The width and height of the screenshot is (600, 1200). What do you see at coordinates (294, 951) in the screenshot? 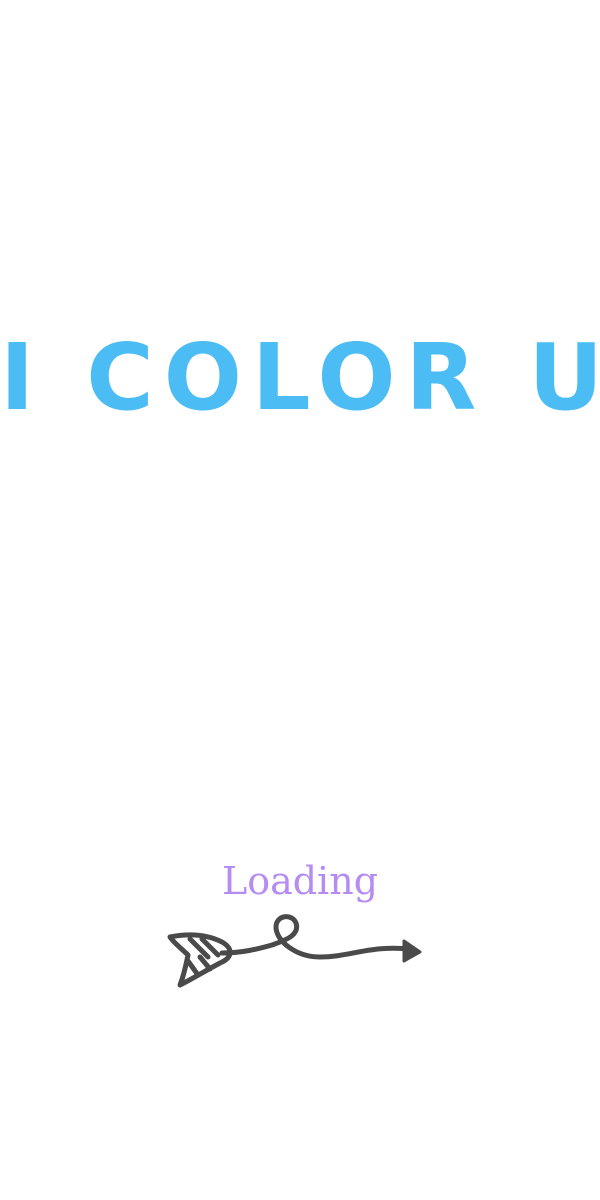
I see `decorative-arrow-icon` at bounding box center [294, 951].